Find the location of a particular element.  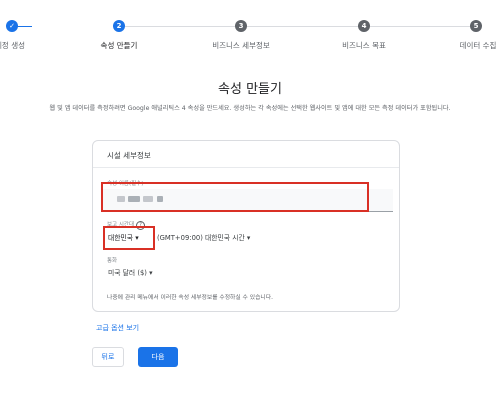

step-3-indicator: 3 is located at coordinates (241, 26).